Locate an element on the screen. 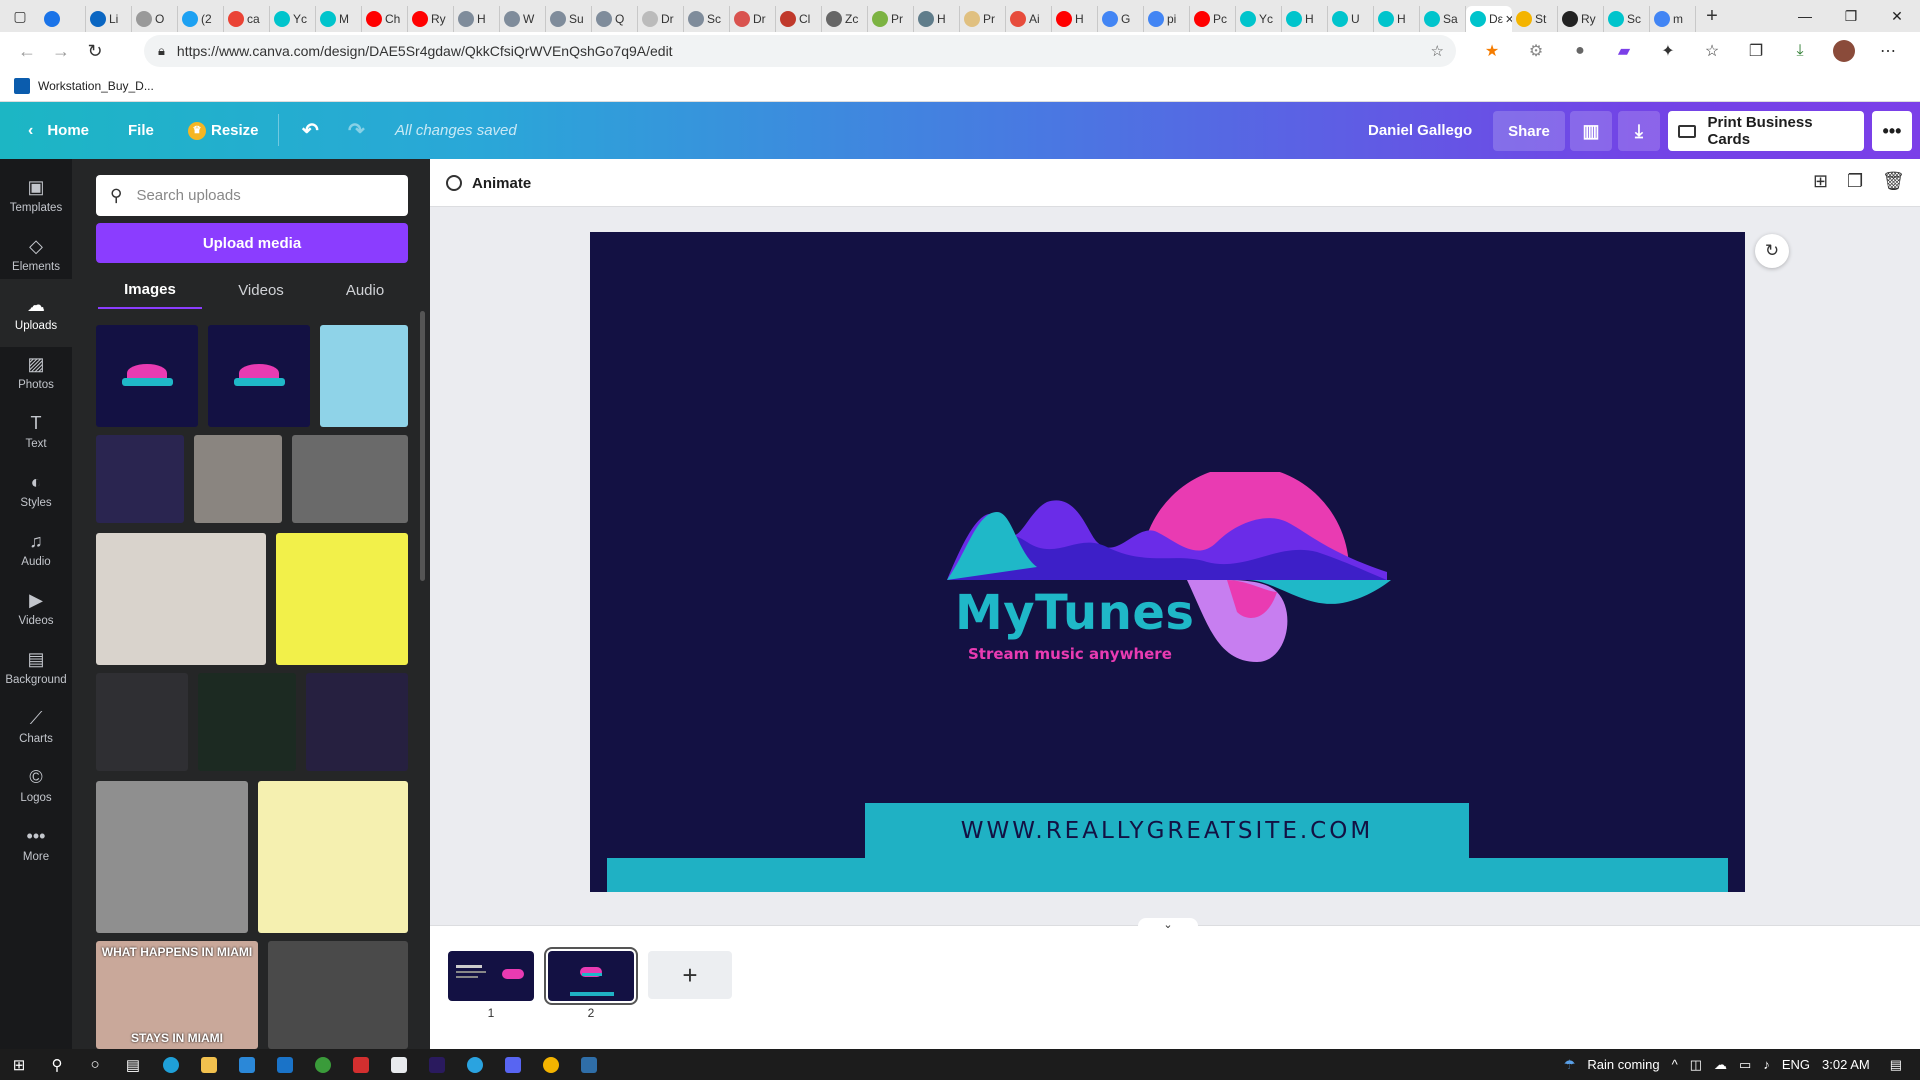 The height and width of the screenshot is (1080, 1920). add-page-icon: ⊞ is located at coordinates (1820, 181).